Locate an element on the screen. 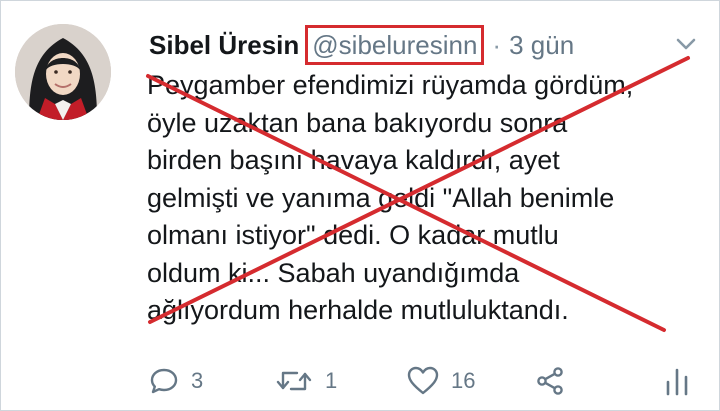  tweet-text-line: öyle uzaktan bana bakıyordu sonra is located at coordinates (357, 122).